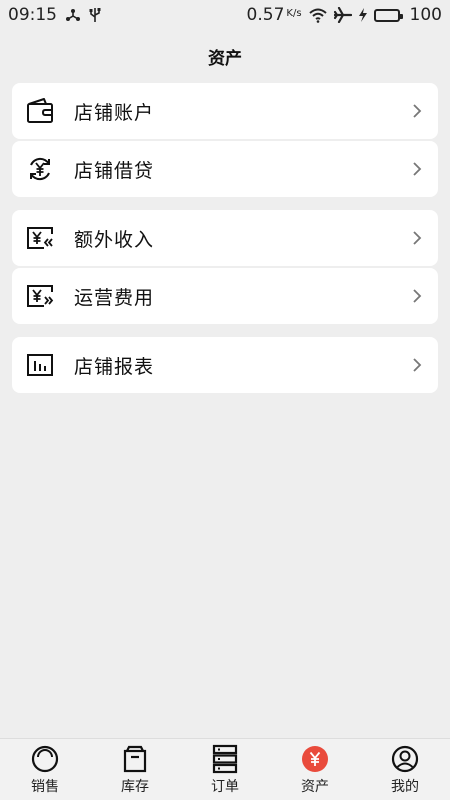  What do you see at coordinates (318, 15) in the screenshot?
I see `wifi-icon` at bounding box center [318, 15].